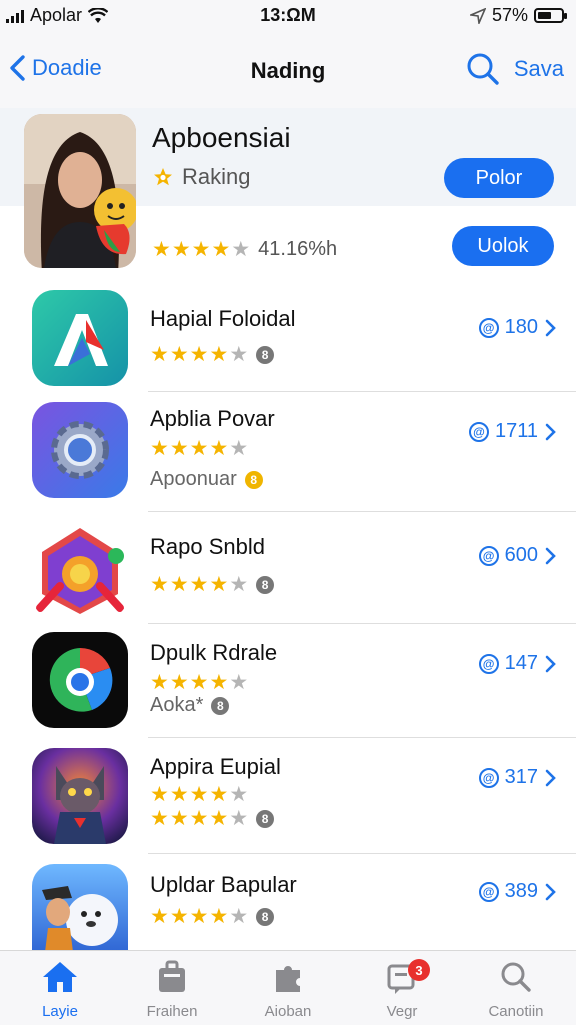 The width and height of the screenshot is (576, 1025). Describe the element at coordinates (288, 334) in the screenshot. I see `app-row: Hapial Foloidal ★ ★ ★ ★ ★ 8 @ 180` at that location.